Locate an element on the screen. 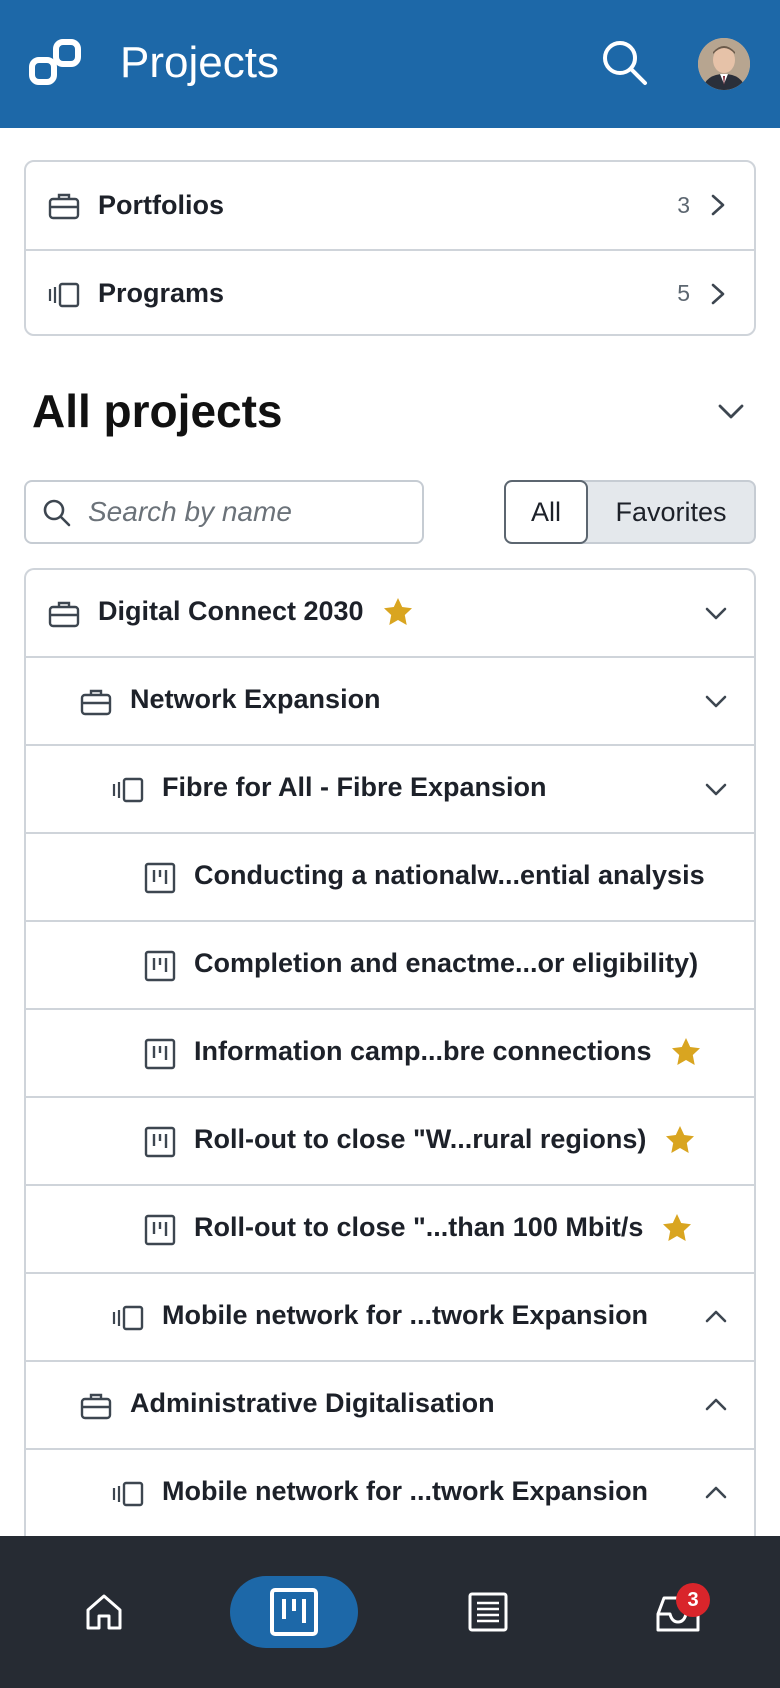  search-box is located at coordinates (224, 512).